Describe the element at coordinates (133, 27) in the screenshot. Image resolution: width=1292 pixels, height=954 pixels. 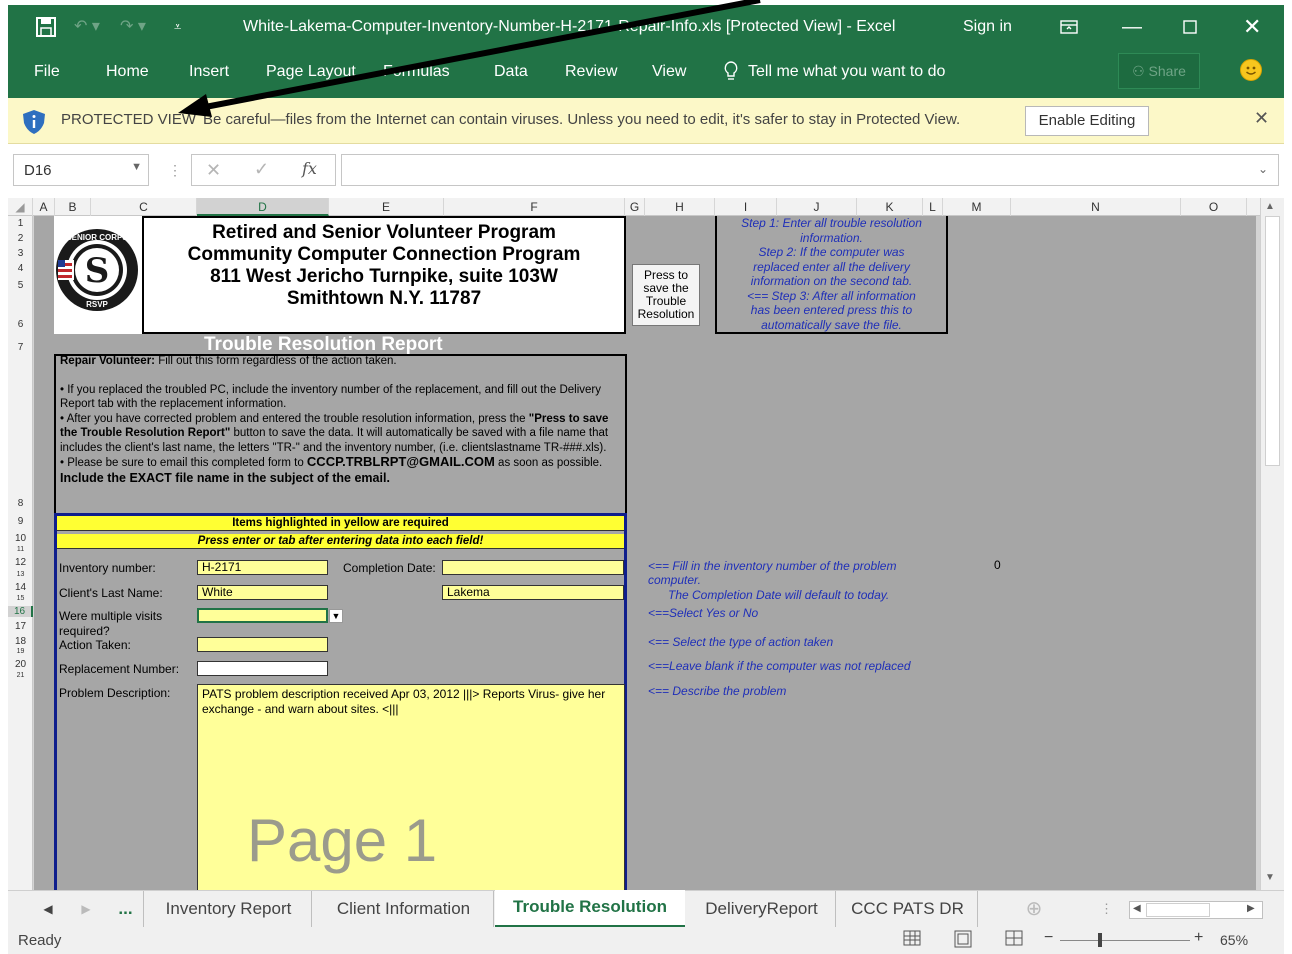
I see `redo-icon: ↷ ▾` at that location.